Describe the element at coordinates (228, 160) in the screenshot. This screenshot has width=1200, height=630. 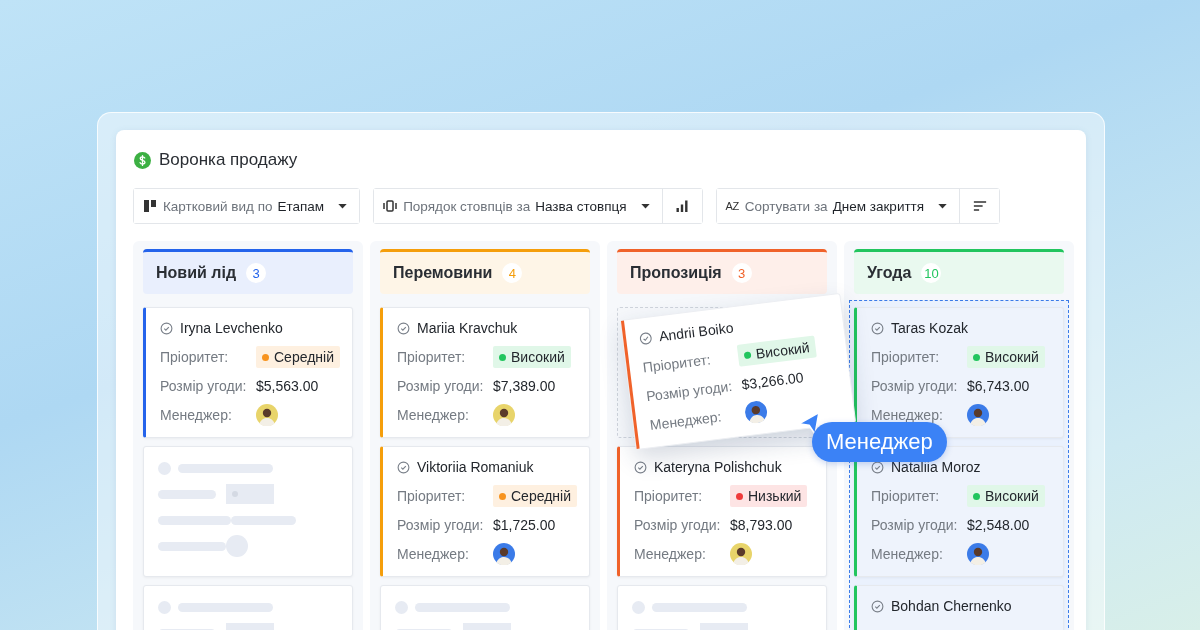
I see `board-title: Воронка продажу` at that location.